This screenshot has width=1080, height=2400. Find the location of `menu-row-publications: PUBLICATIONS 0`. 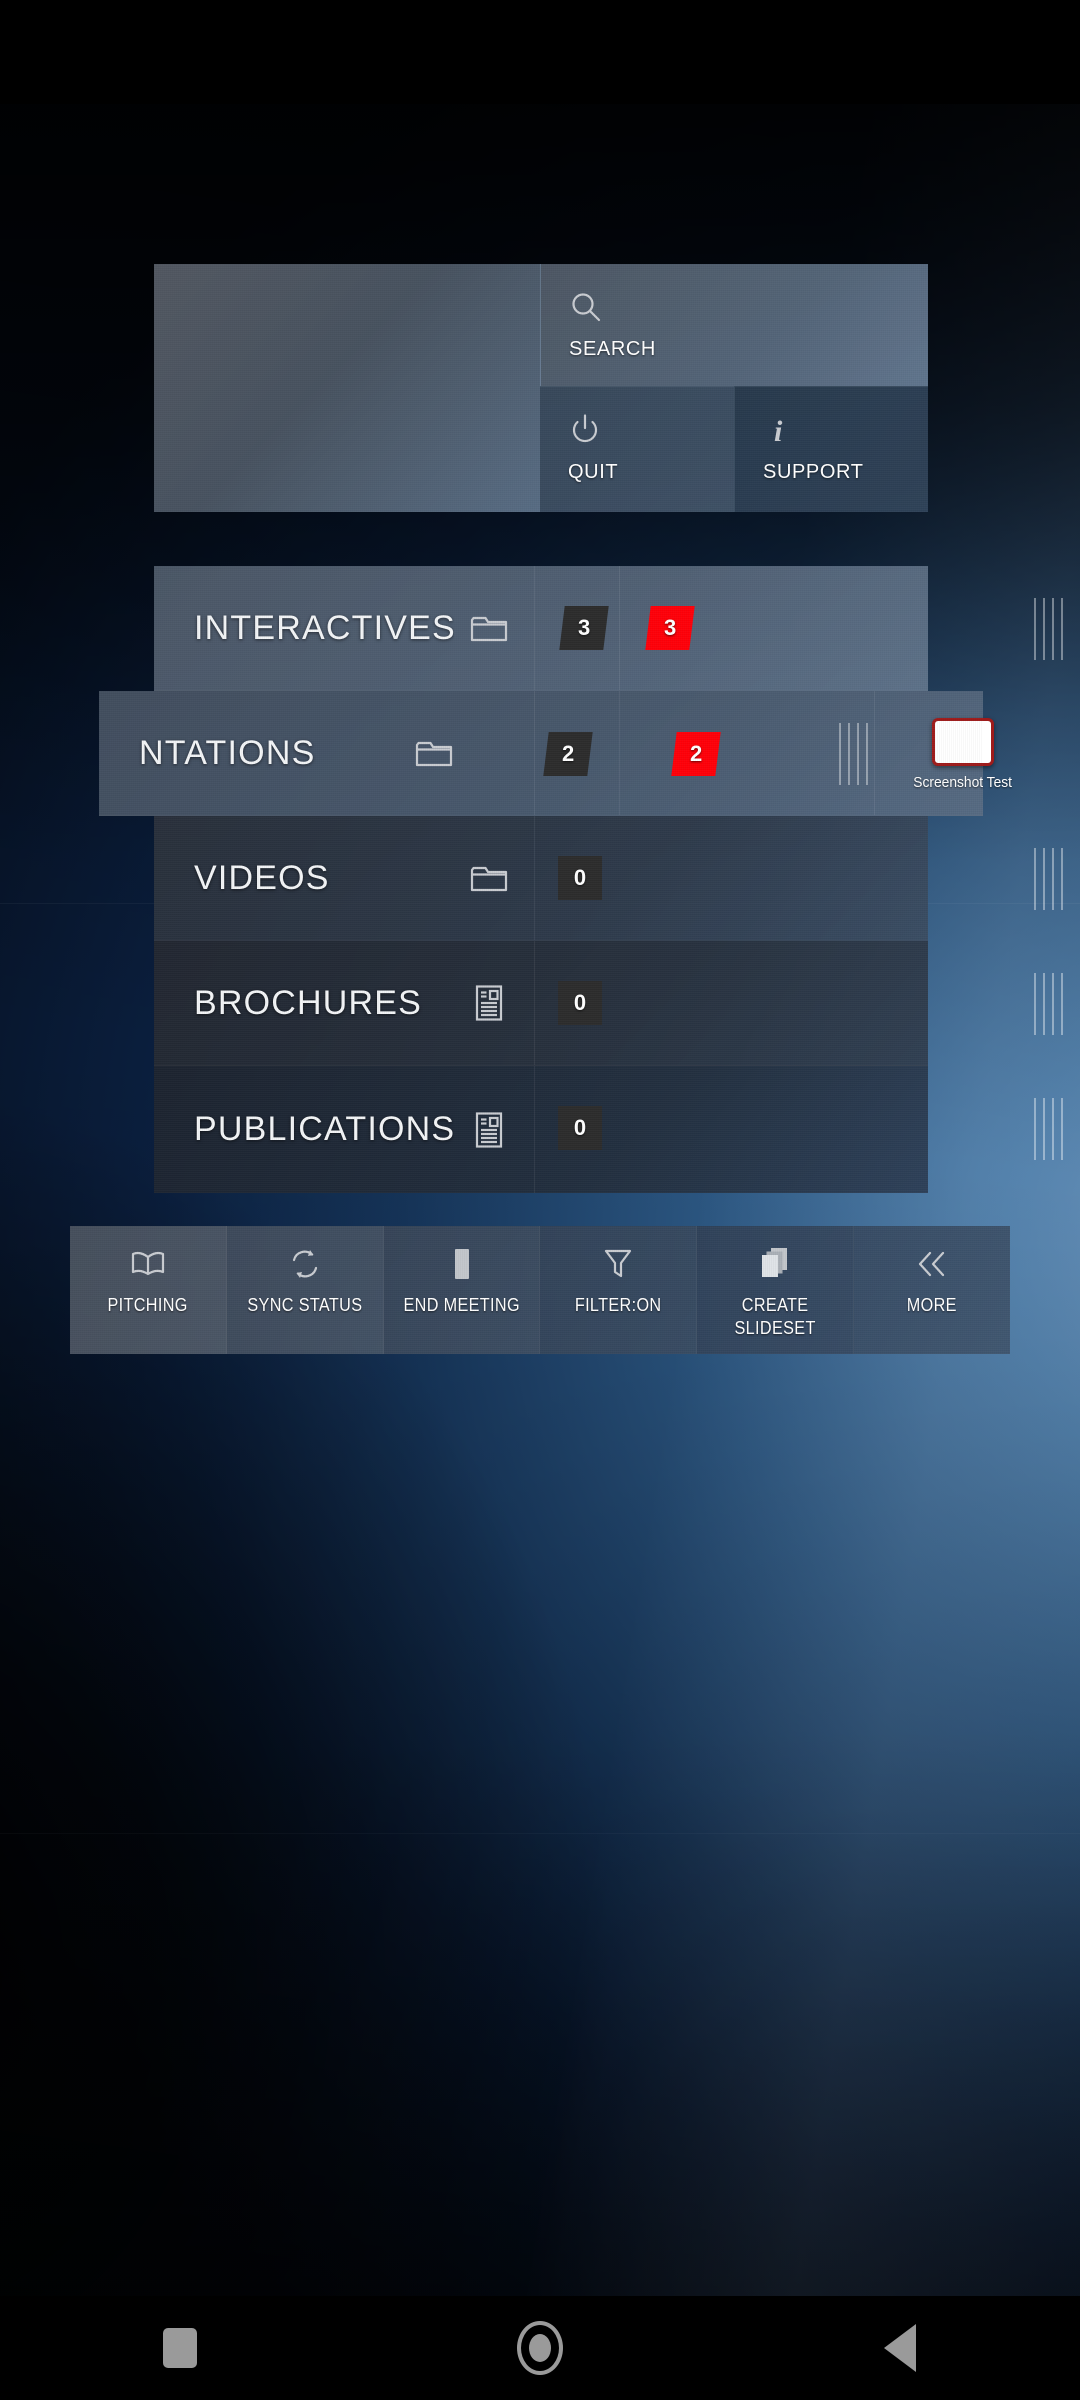

menu-row-publications: PUBLICATIONS 0 is located at coordinates (611, 1129).